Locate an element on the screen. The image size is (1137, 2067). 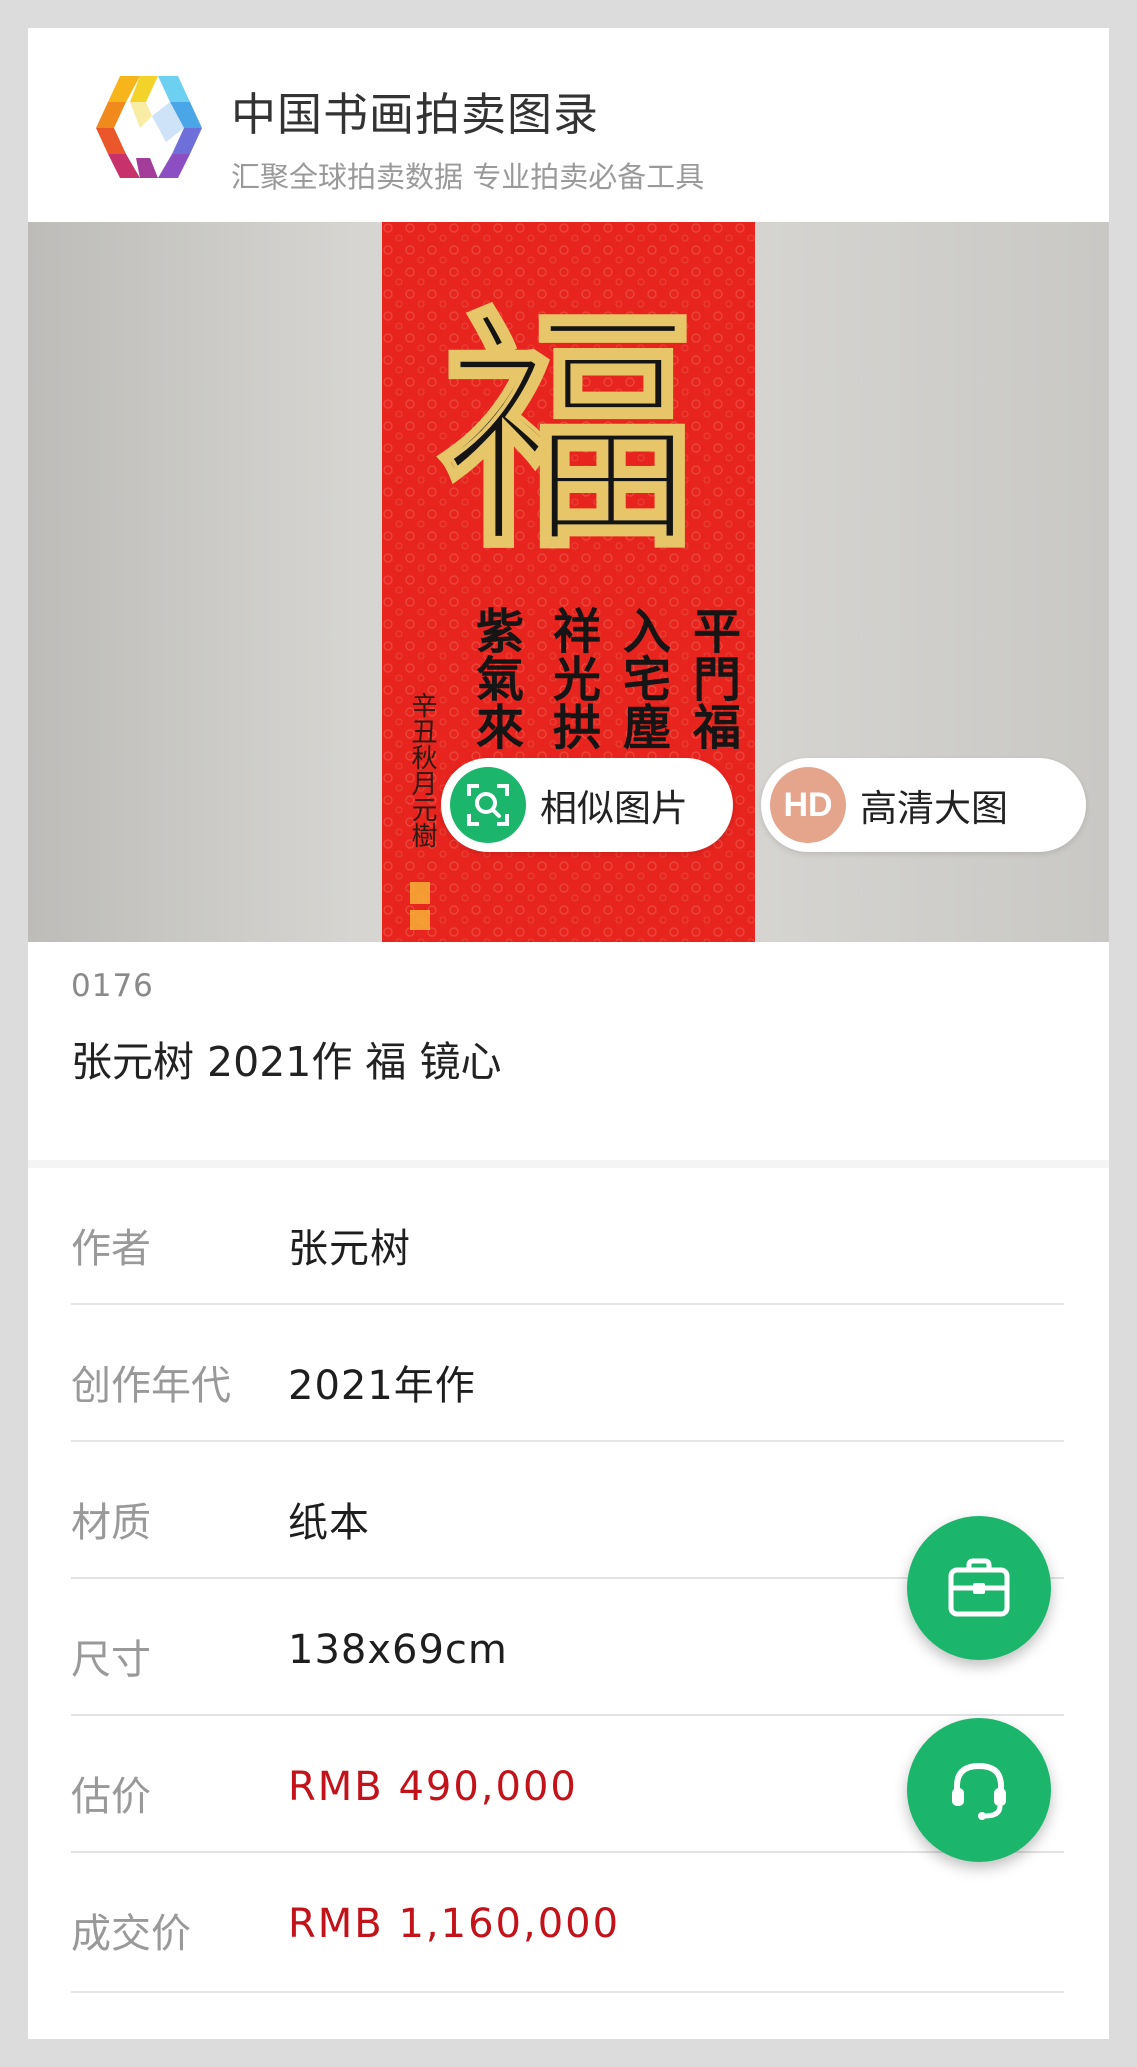
svg-text: 辛丑秋月元樹 is located at coordinates (422, 770).